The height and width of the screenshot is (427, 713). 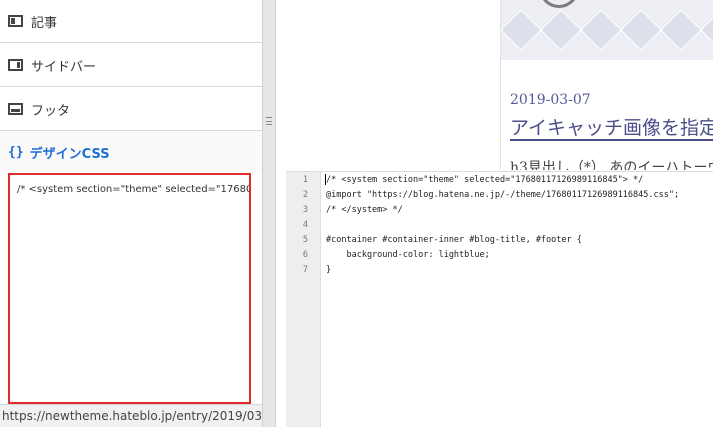 What do you see at coordinates (69, 154) in the screenshot?
I see `design-css-label: デザインCSS` at bounding box center [69, 154].